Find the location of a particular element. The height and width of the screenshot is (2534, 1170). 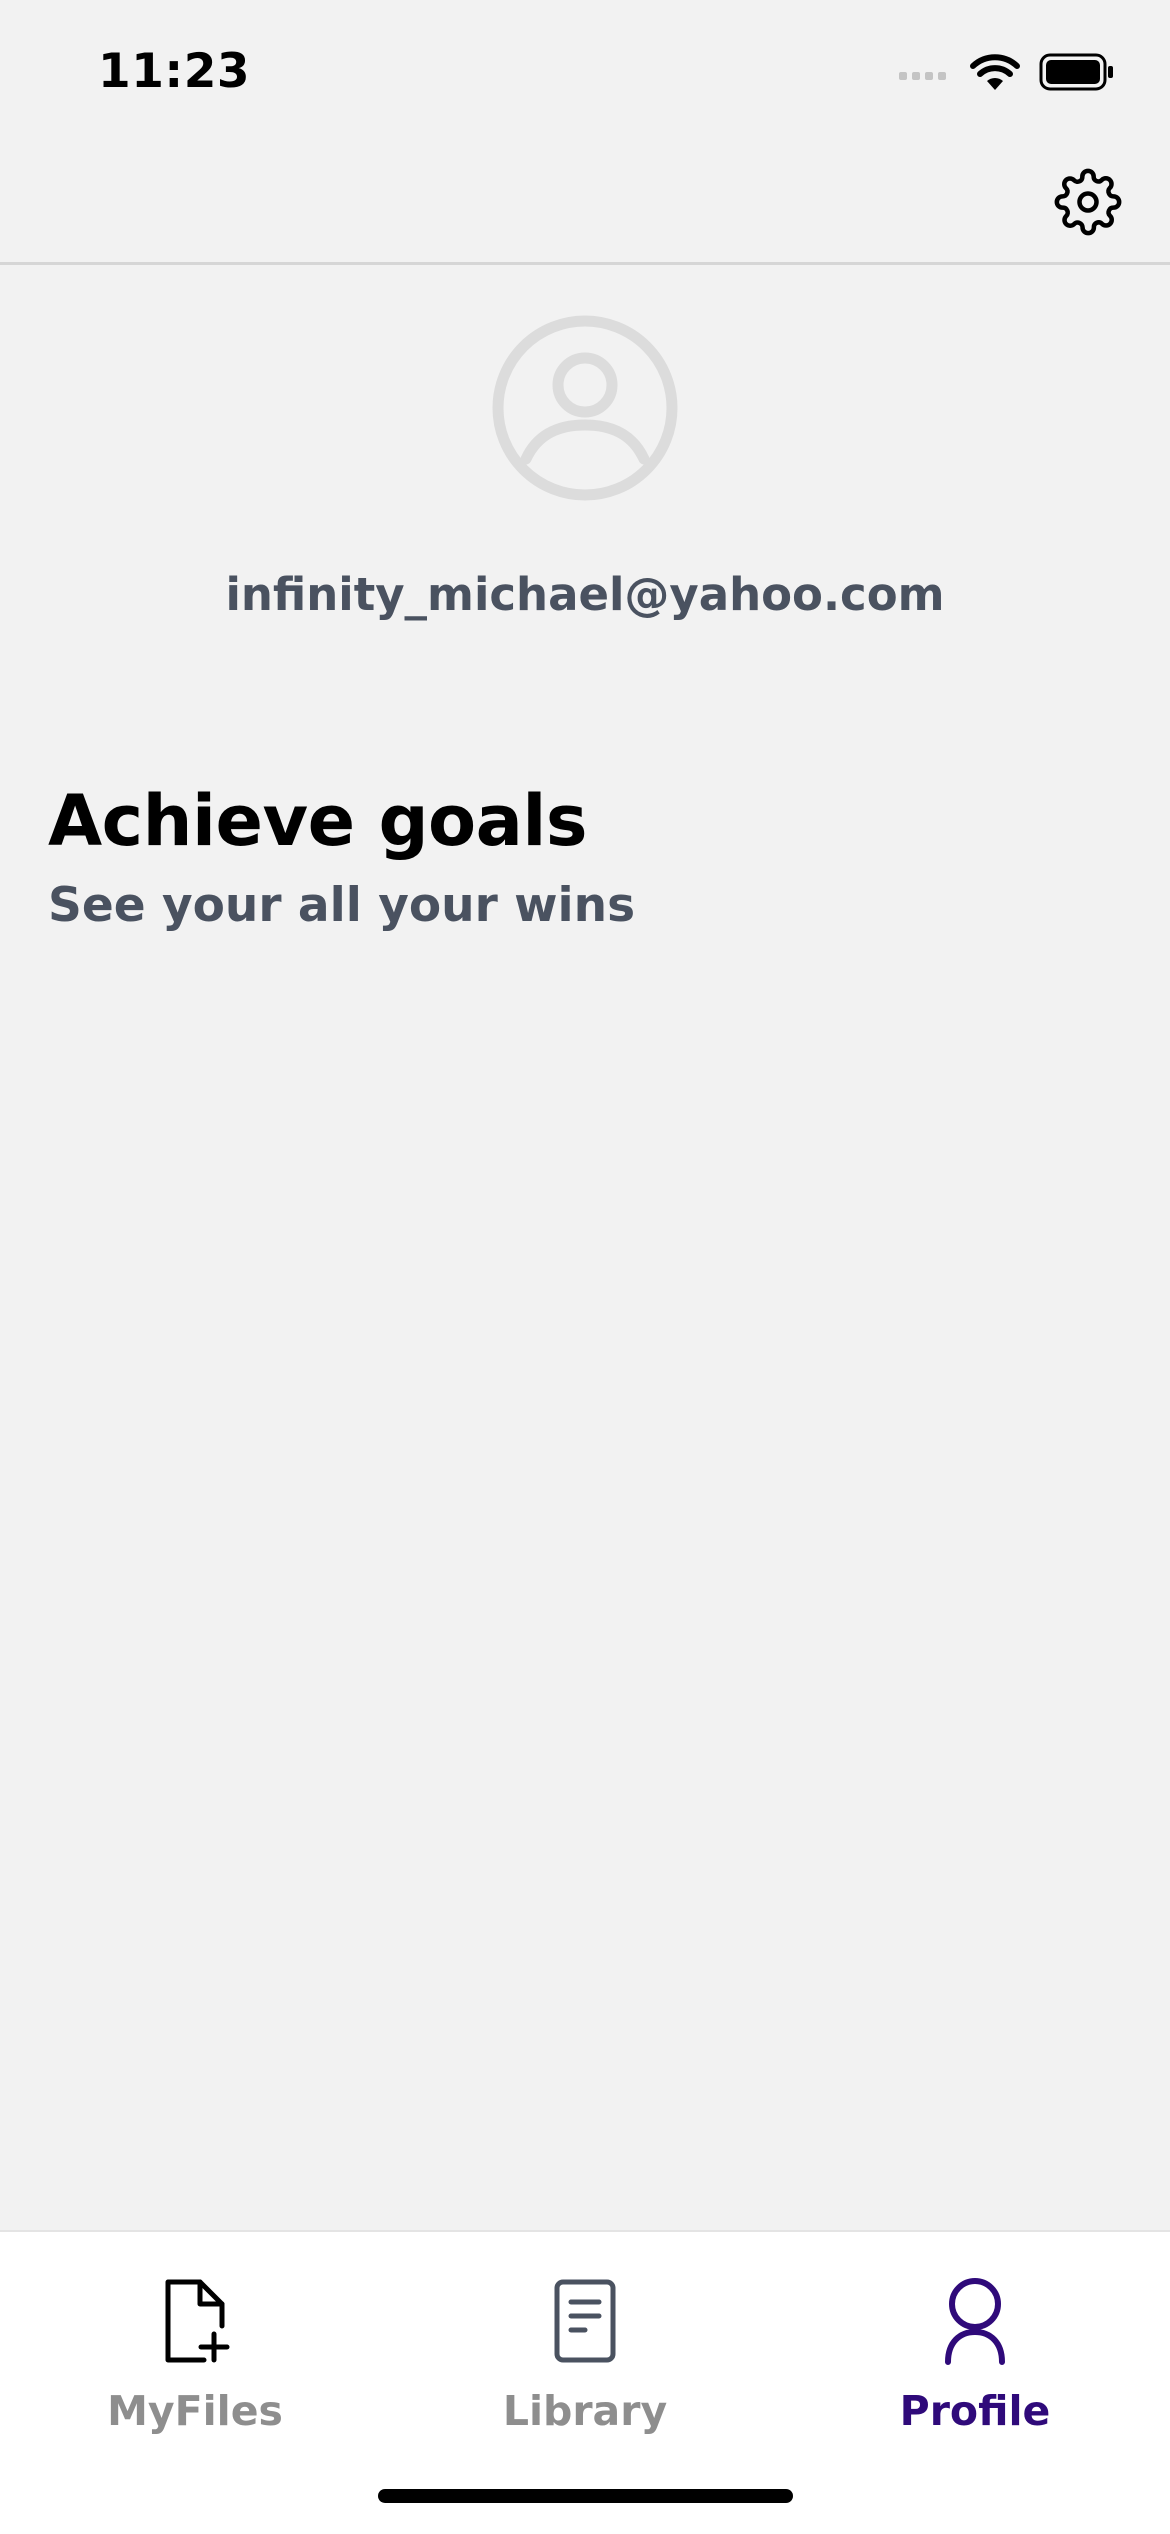

tab-myfiles: MyFiles is located at coordinates (195, 2342).